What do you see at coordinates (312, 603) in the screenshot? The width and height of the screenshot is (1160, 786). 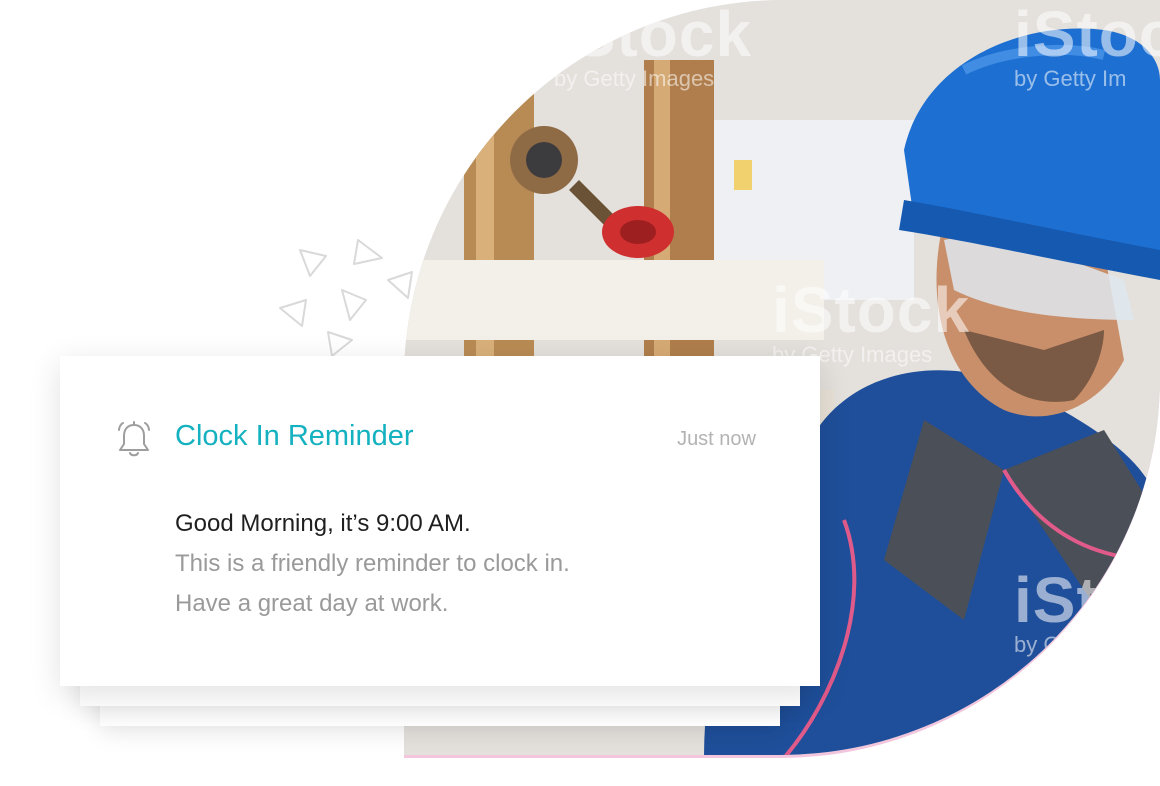 I see `notification-message-line: Have a great day at work.` at bounding box center [312, 603].